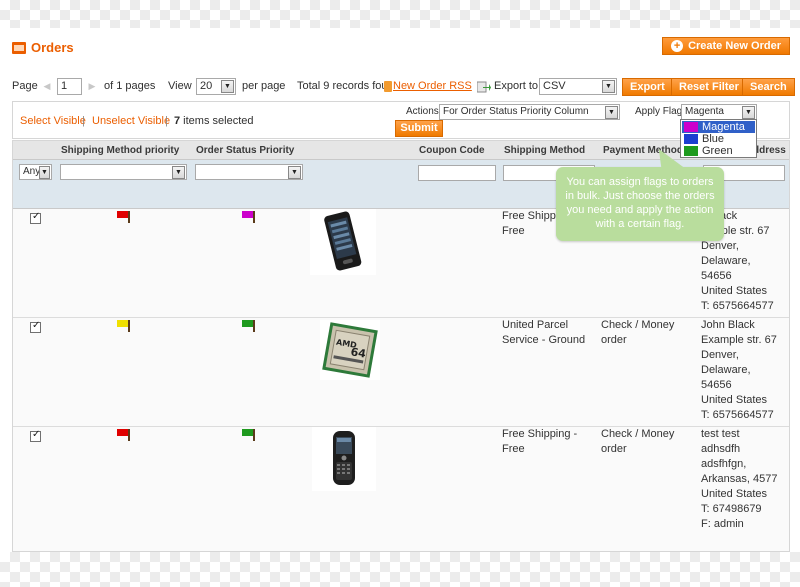 This screenshot has height=587, width=800. I want to click on massaction-filter-value: Any, so click(32, 171).